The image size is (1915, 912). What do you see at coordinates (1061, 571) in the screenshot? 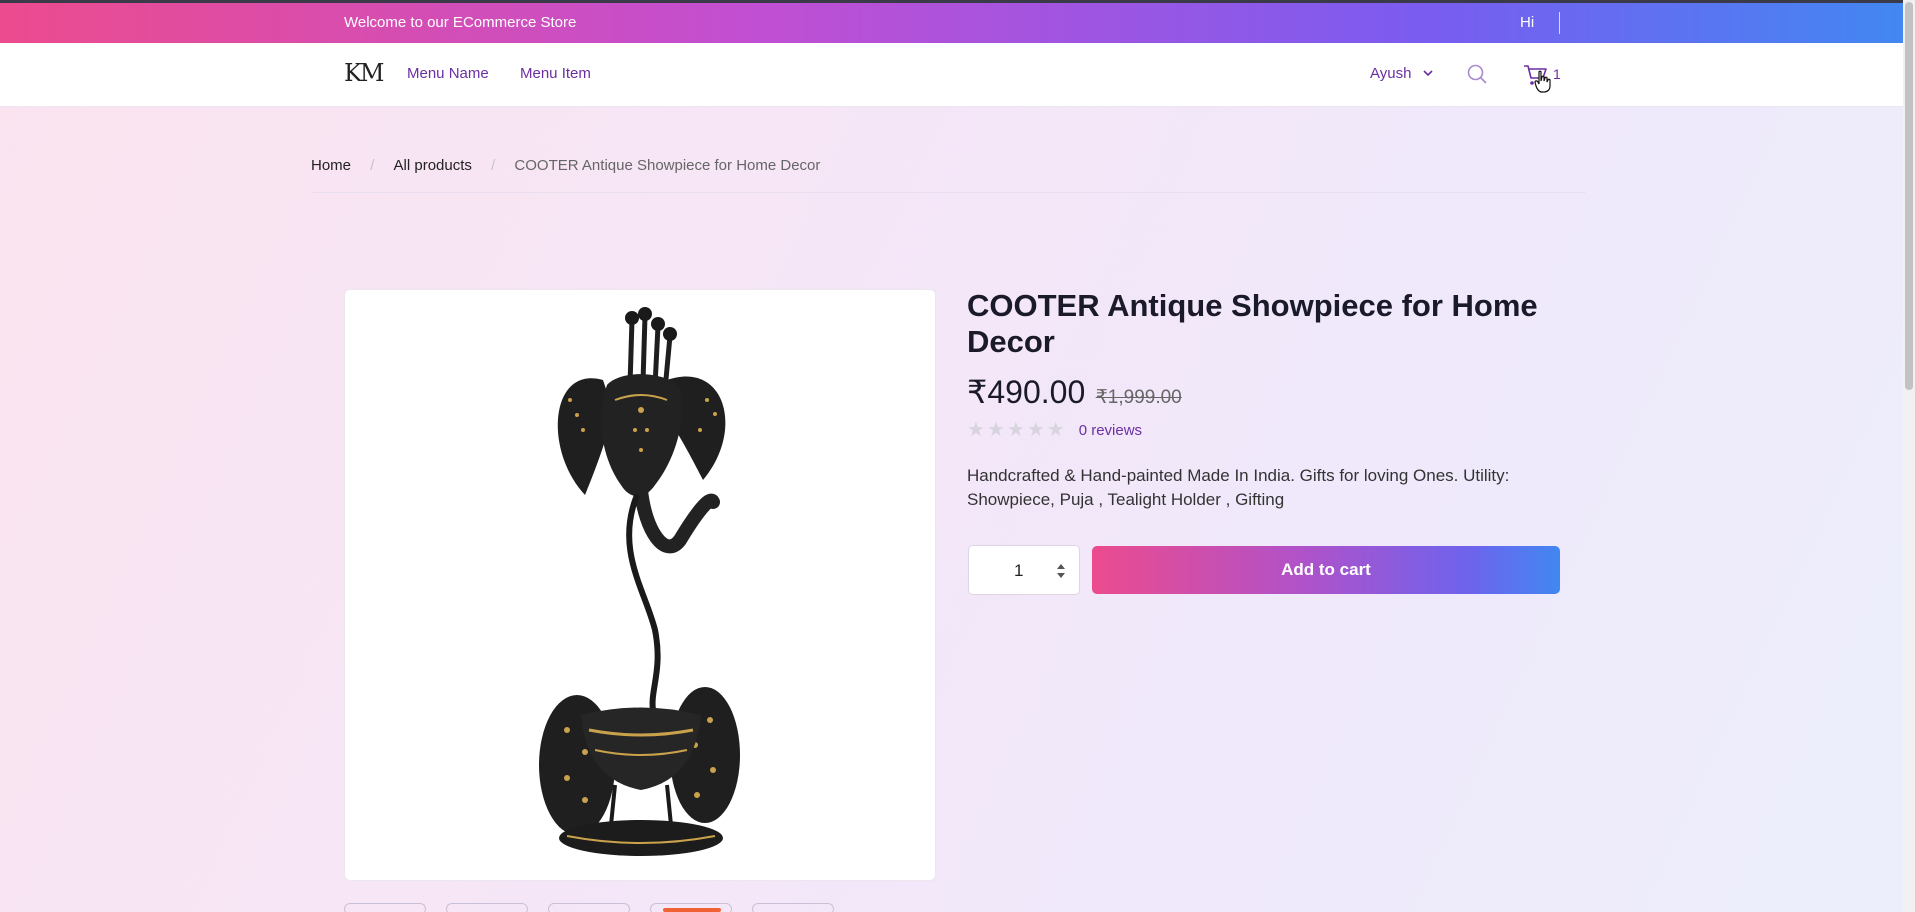
I see `stepper-arrows-icon` at bounding box center [1061, 571].